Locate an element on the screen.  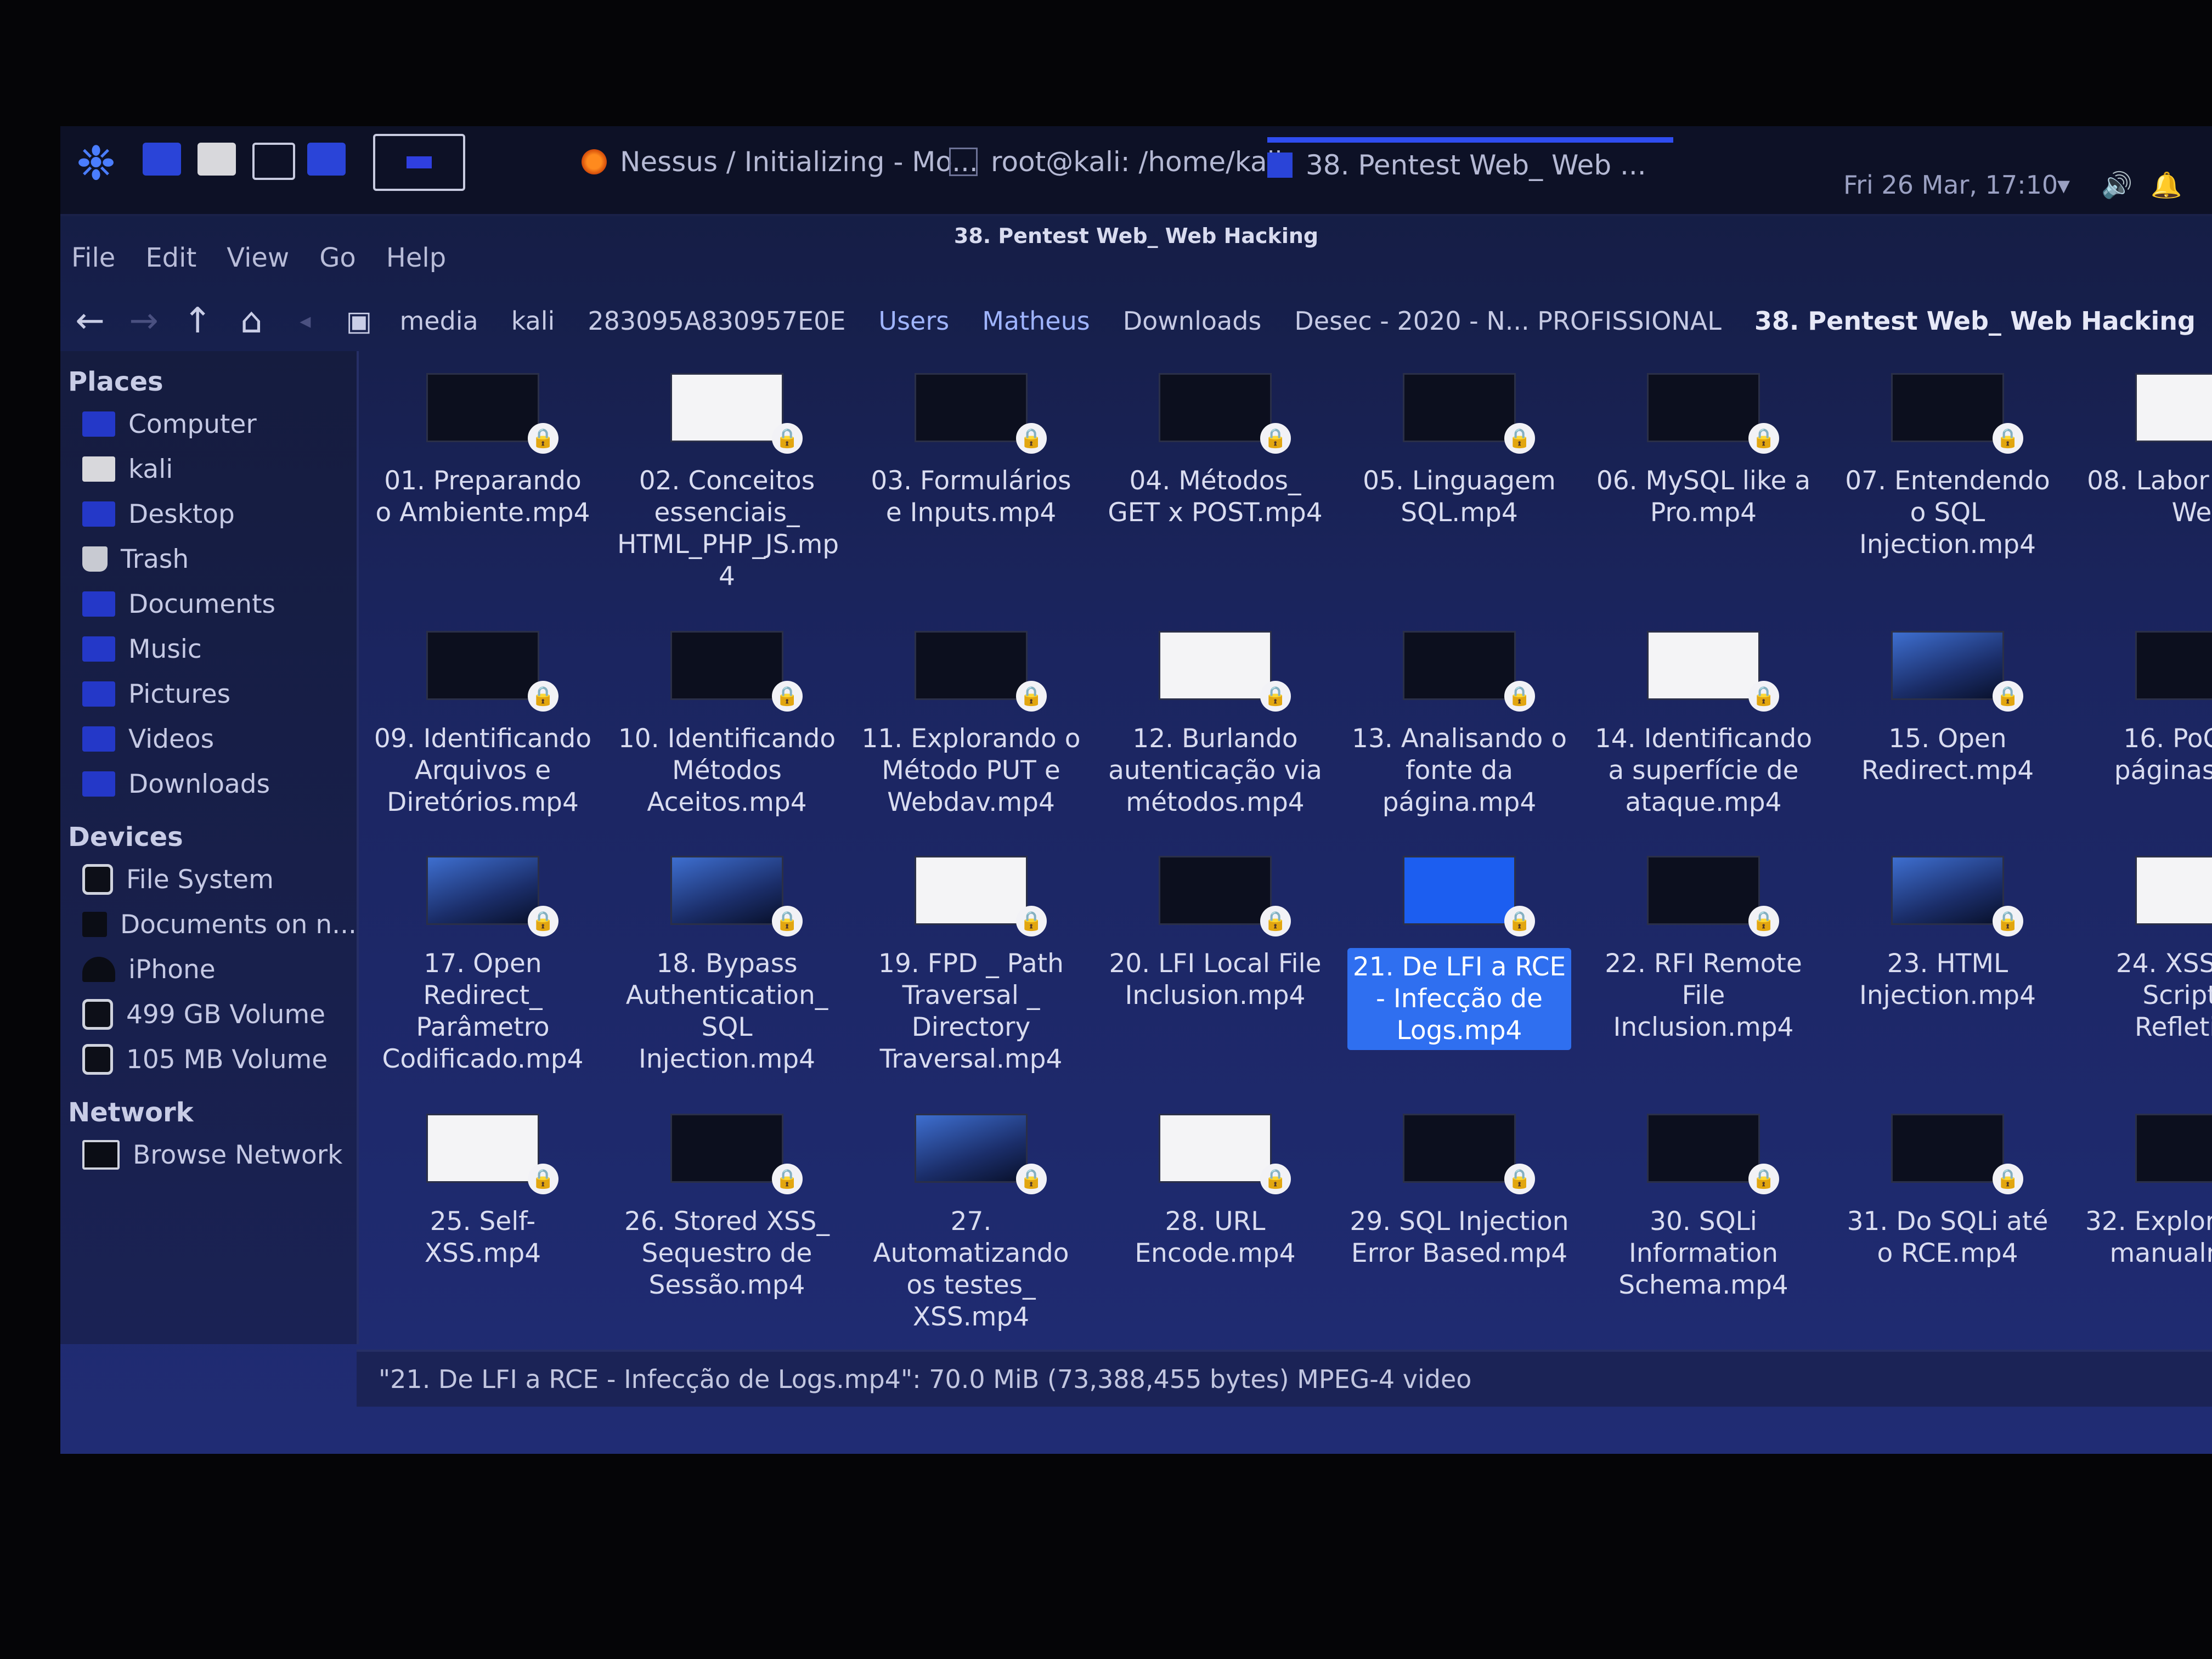
forward-arrow-icon: → is located at coordinates (144, 321).